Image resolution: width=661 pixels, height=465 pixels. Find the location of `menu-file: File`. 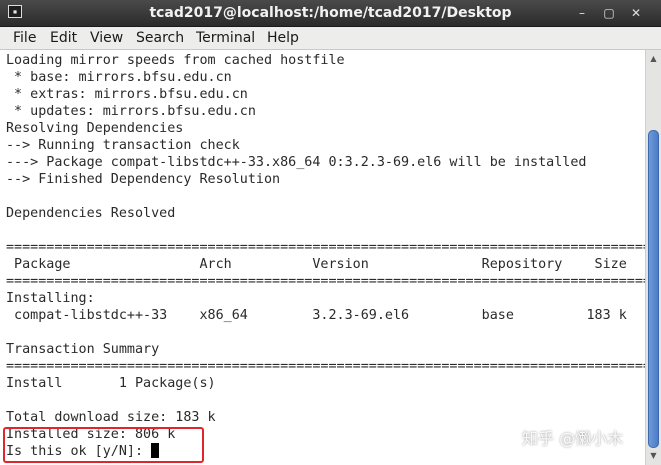

menu-file: File is located at coordinates (24, 38).